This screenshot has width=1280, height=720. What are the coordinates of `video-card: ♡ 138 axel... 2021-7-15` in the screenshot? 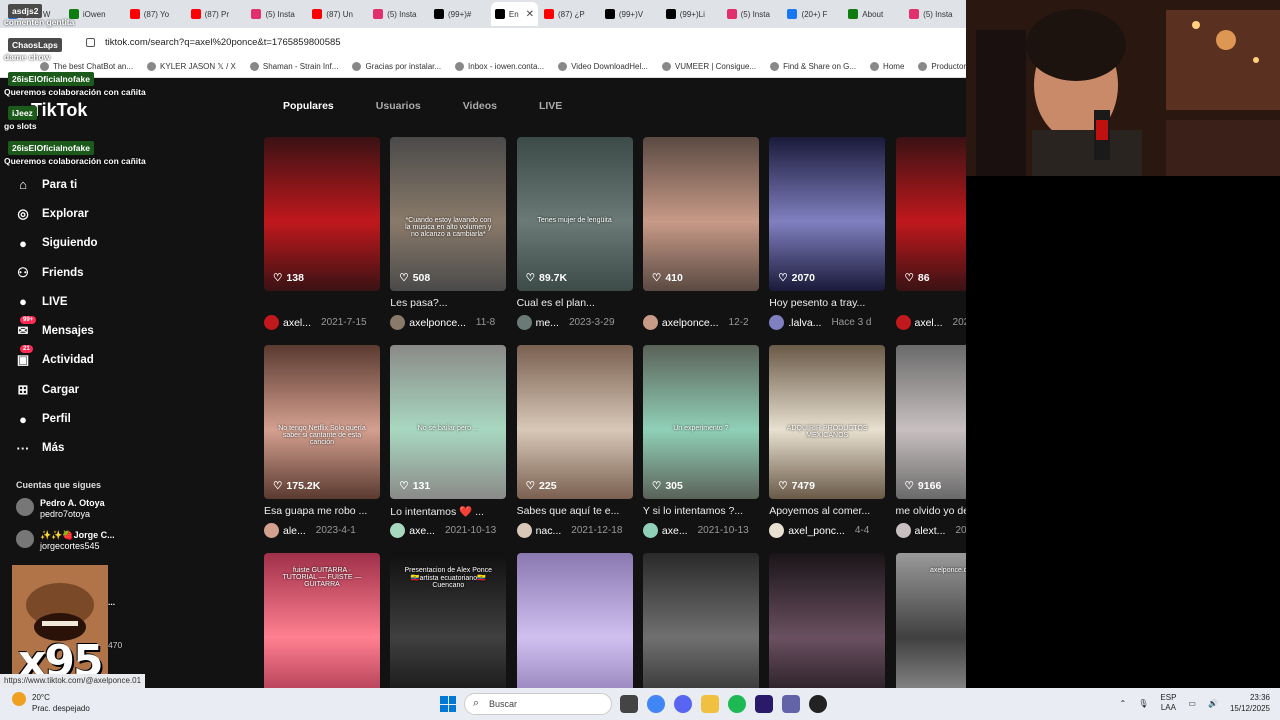 It's located at (322, 233).